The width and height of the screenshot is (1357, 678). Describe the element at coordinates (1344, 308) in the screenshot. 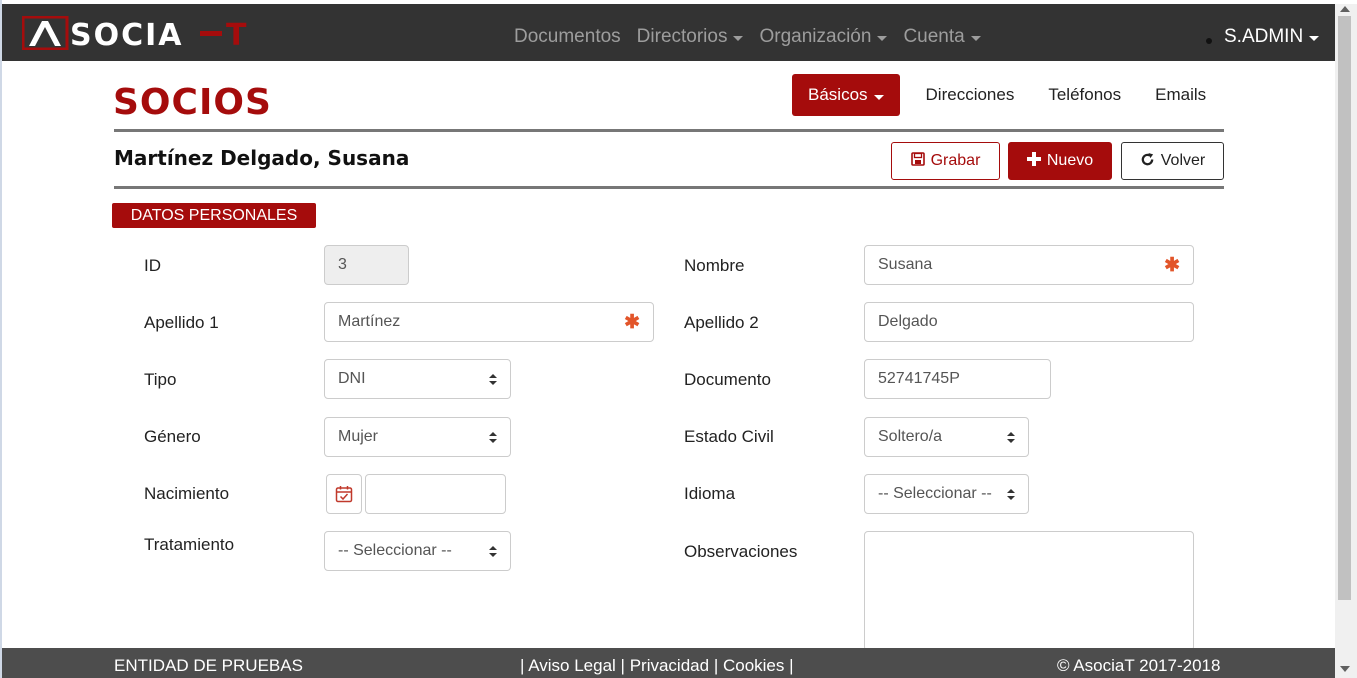

I see `scrollbar-thumb` at that location.